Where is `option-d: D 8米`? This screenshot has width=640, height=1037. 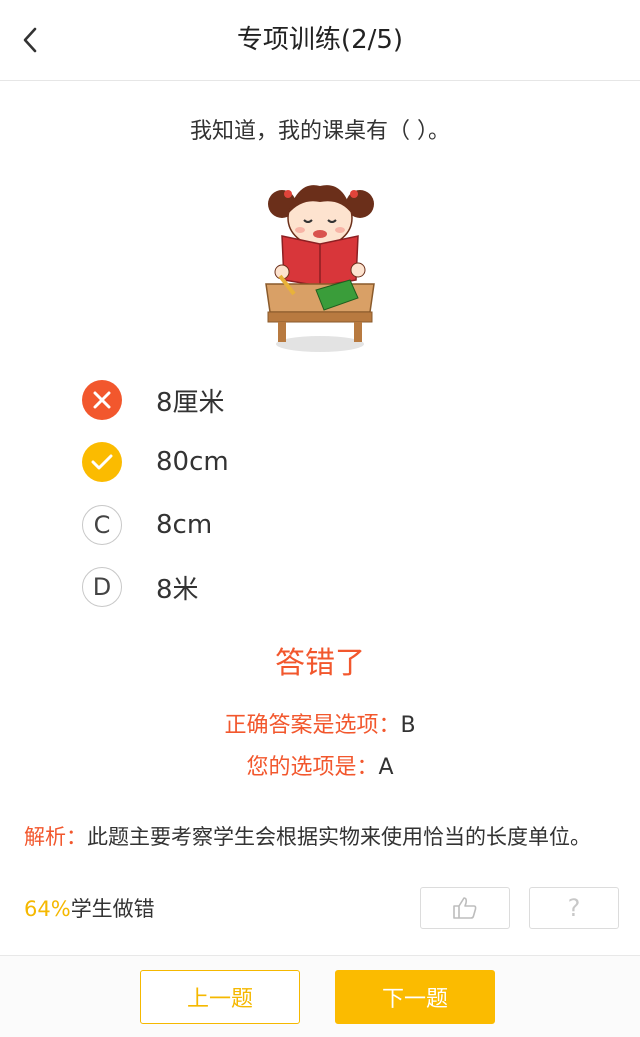 option-d: D 8米 is located at coordinates (282, 587).